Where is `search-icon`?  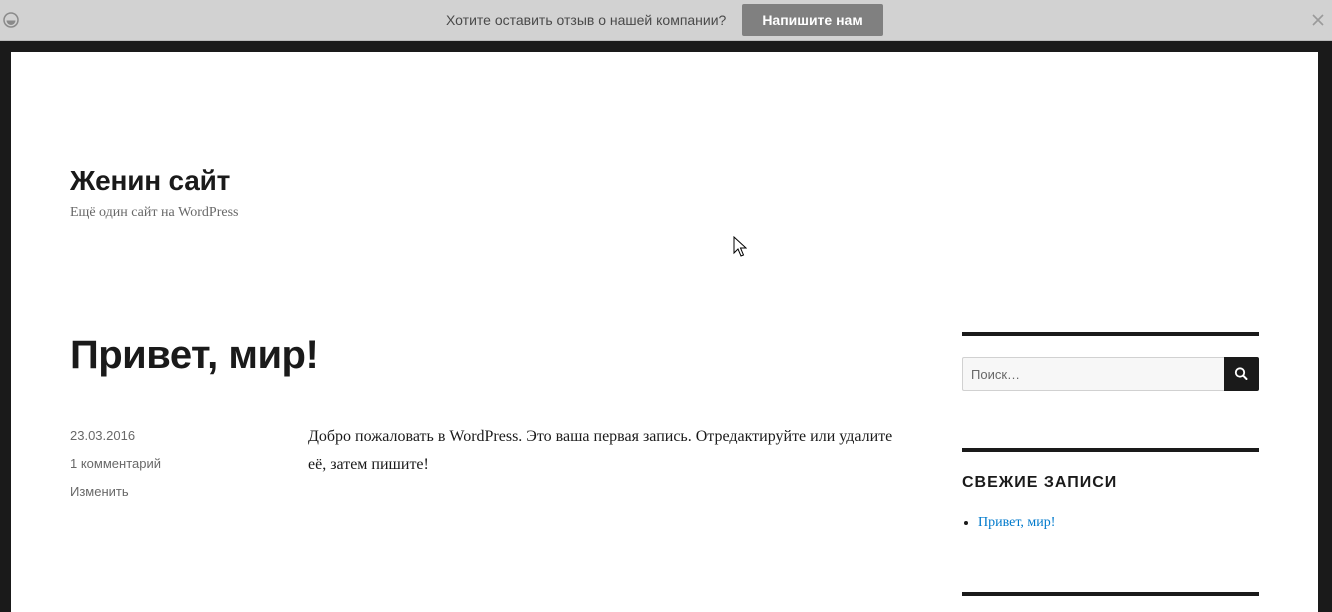
search-icon is located at coordinates (1241, 373).